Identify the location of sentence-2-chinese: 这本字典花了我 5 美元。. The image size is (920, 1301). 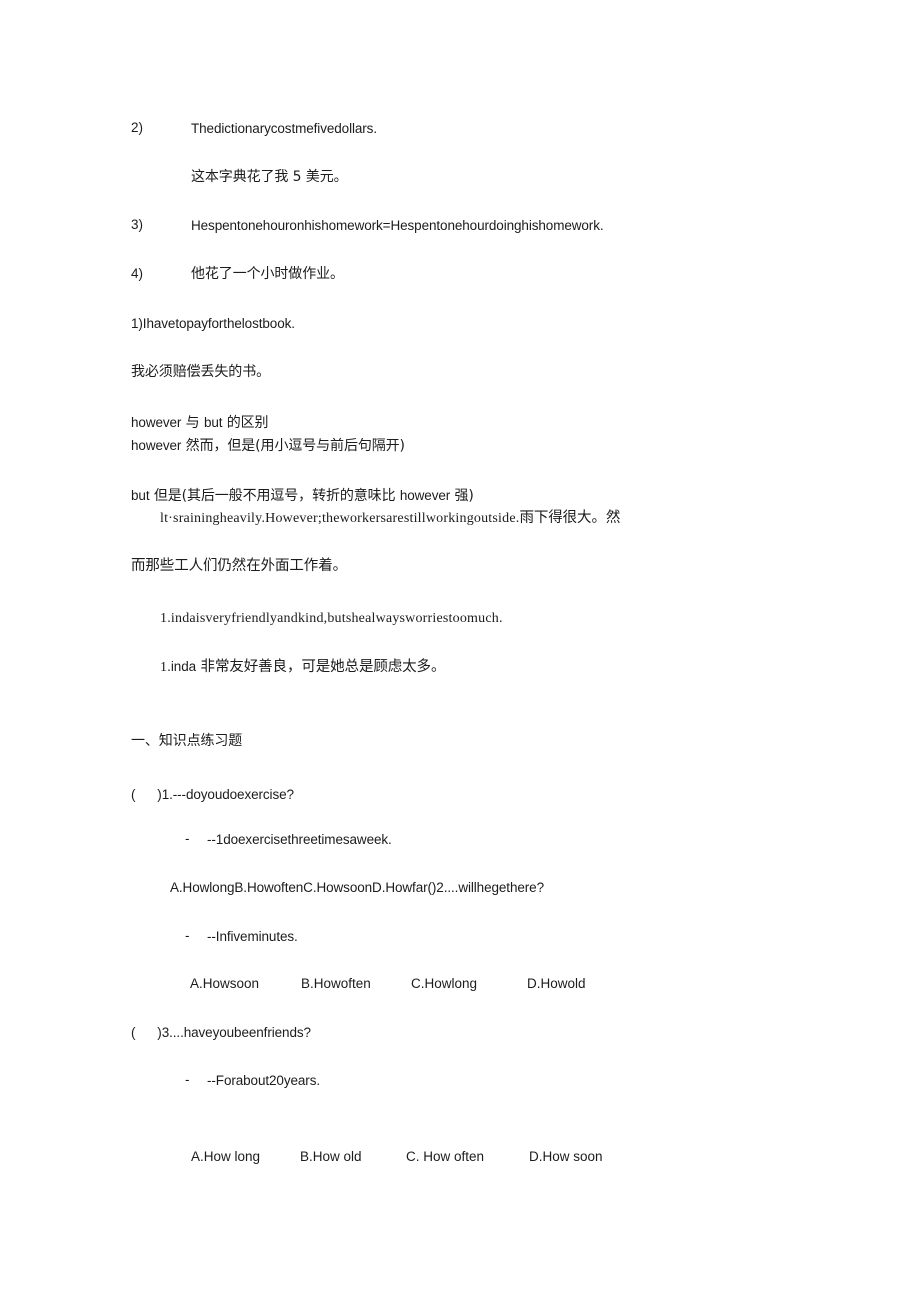
(269, 177).